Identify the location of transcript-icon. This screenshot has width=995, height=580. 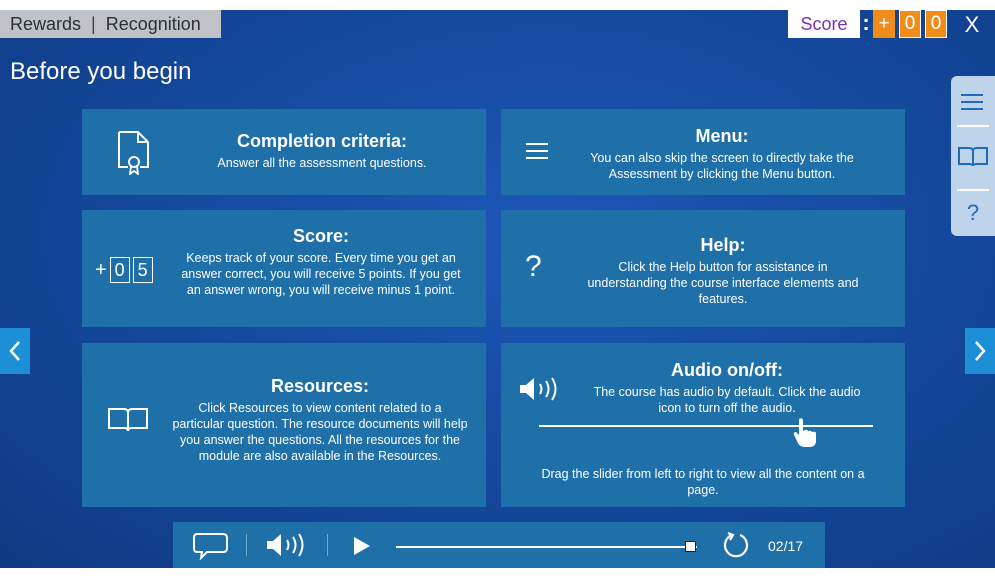
(211, 546).